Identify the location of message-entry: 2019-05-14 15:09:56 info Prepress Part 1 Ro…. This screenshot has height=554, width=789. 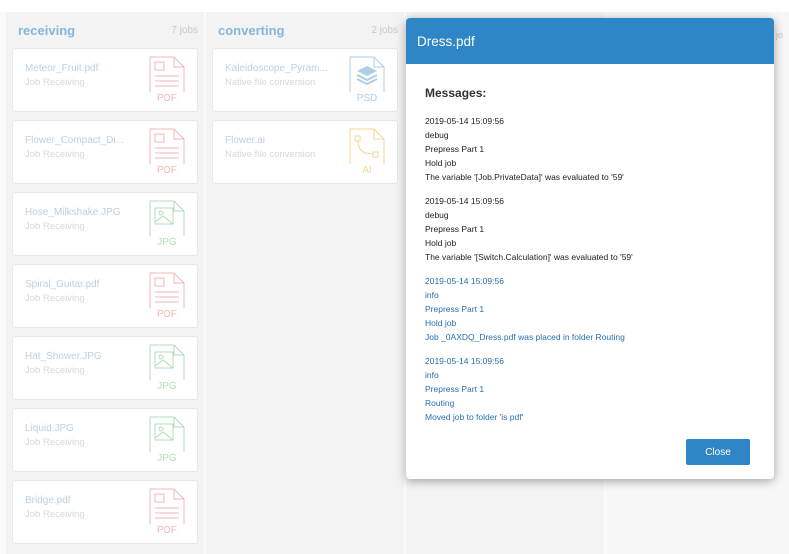
(594, 389).